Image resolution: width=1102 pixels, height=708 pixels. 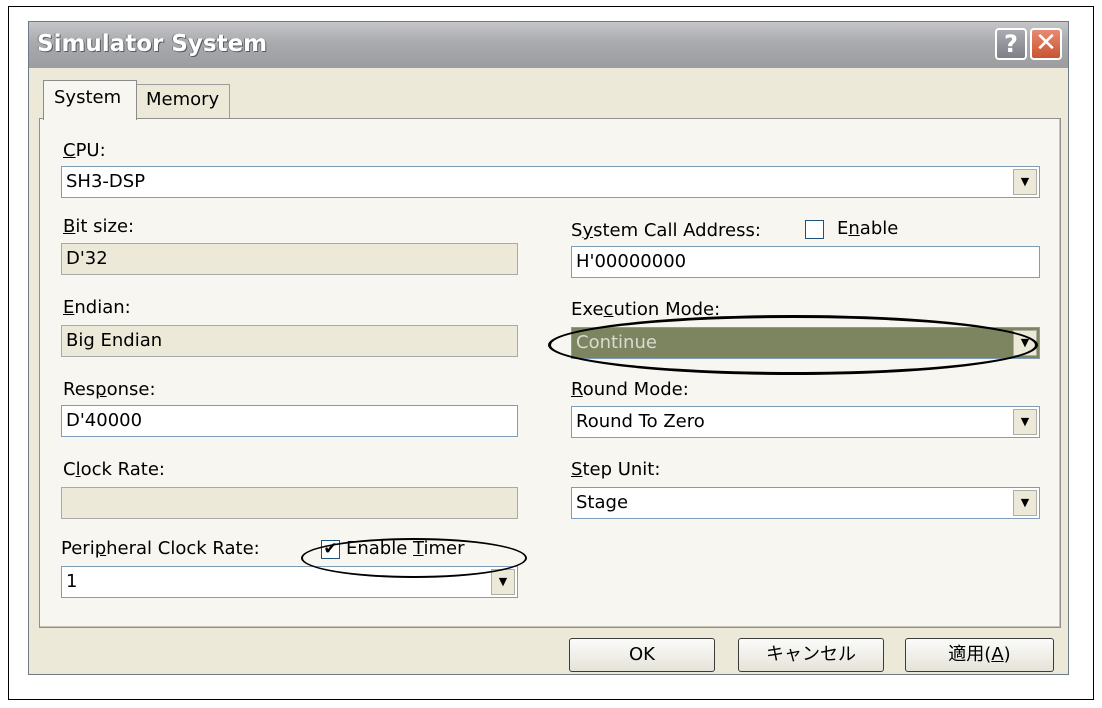 I want to click on bit-size-label: Bit size:, so click(x=99, y=226).